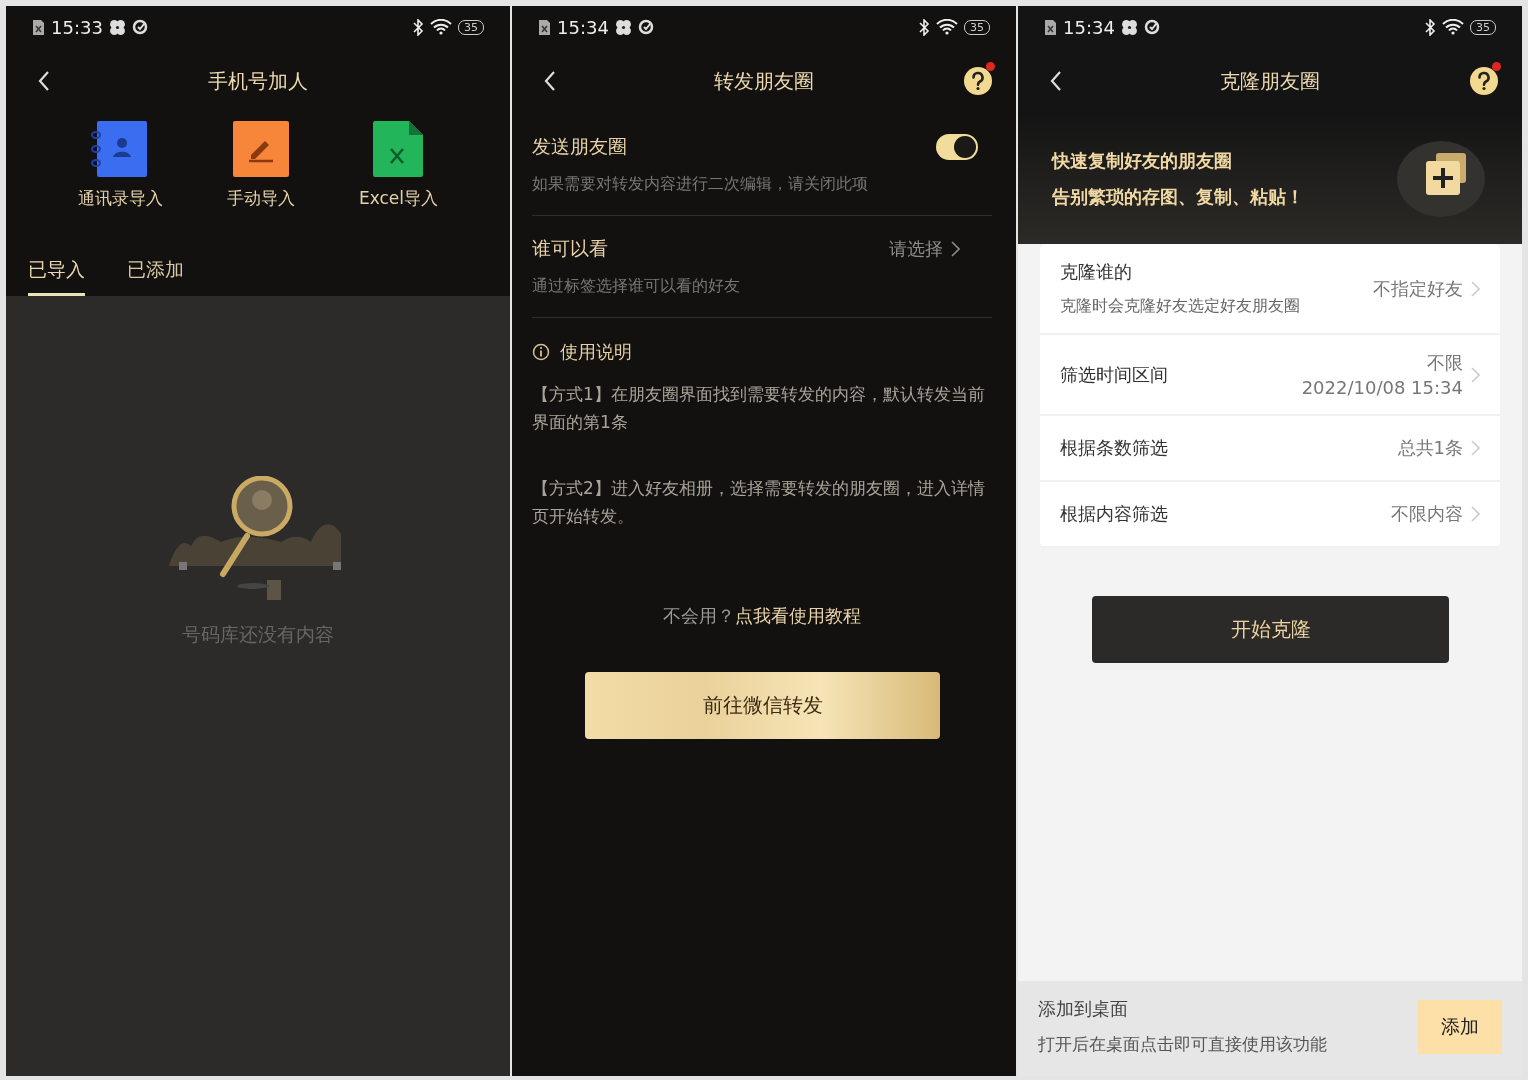 The image size is (1528, 1080). What do you see at coordinates (764, 81) in the screenshot?
I see `page-title: 转发朋友圈` at bounding box center [764, 81].